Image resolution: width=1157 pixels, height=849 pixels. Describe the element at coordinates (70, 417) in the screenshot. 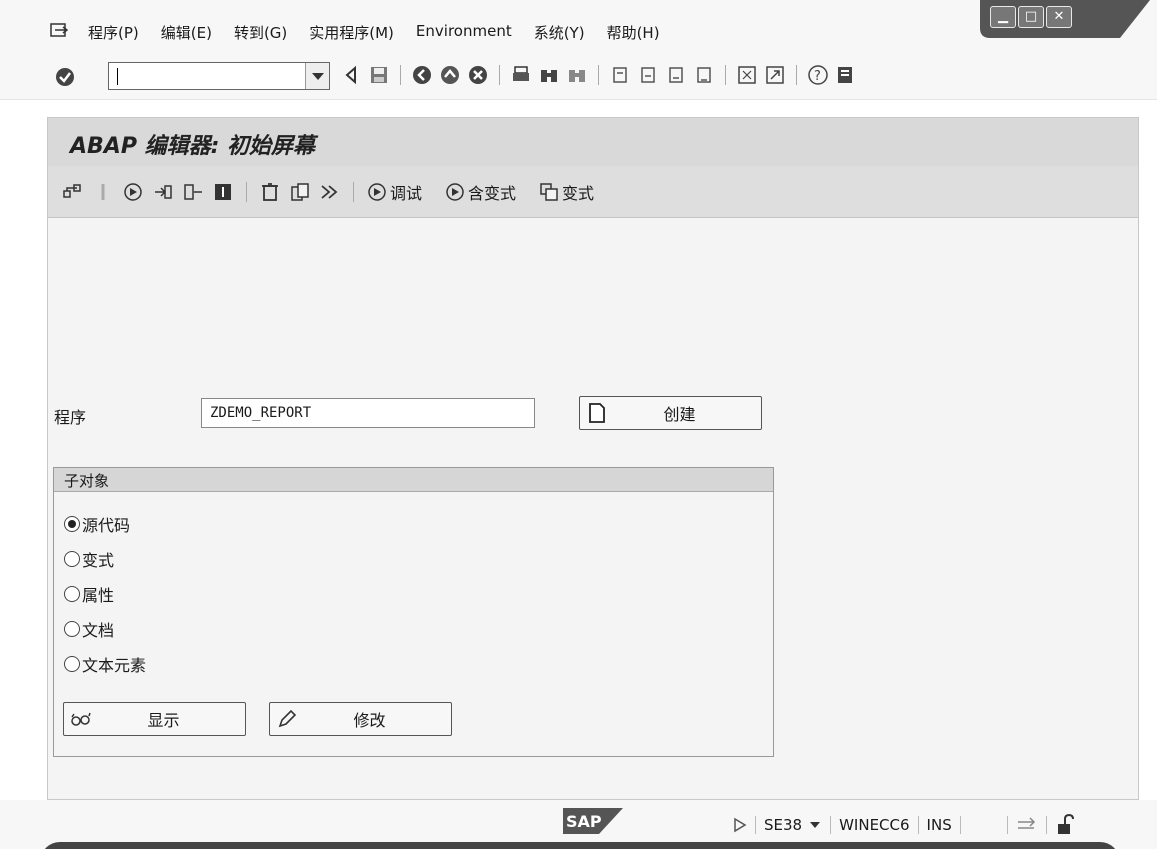

I see `program-label: 程序` at that location.